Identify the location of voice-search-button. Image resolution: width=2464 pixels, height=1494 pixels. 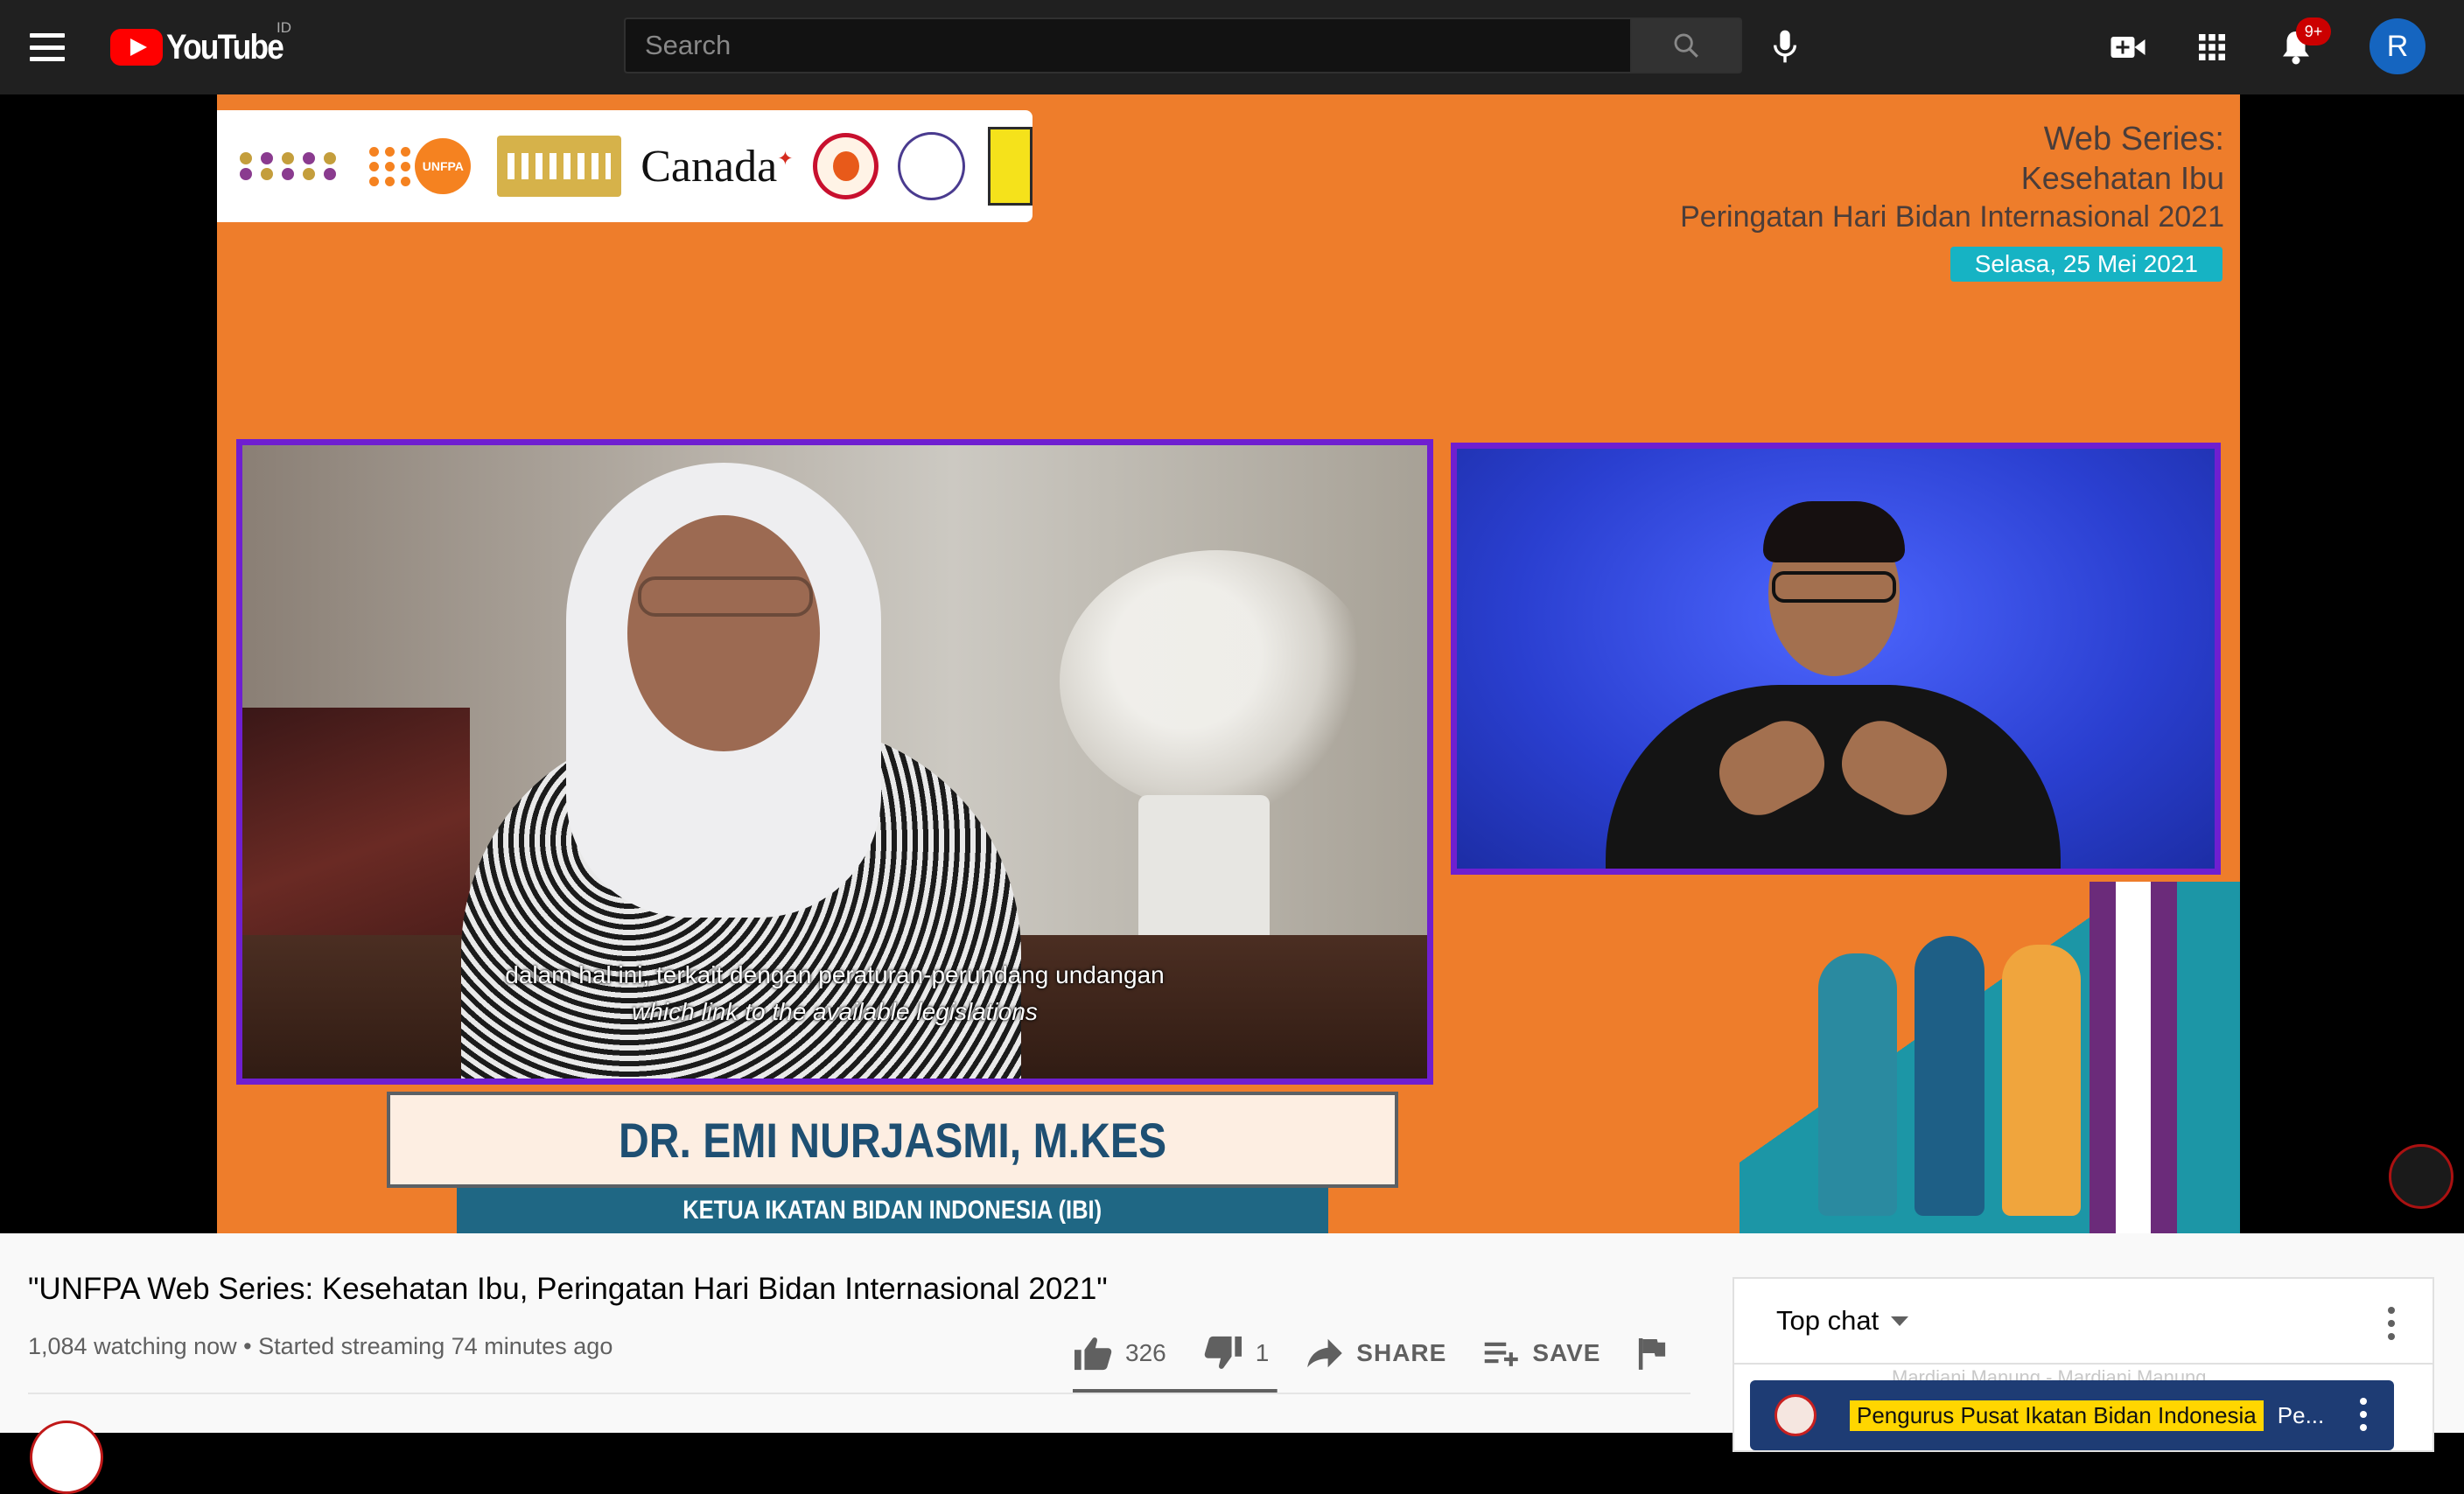
(1785, 46).